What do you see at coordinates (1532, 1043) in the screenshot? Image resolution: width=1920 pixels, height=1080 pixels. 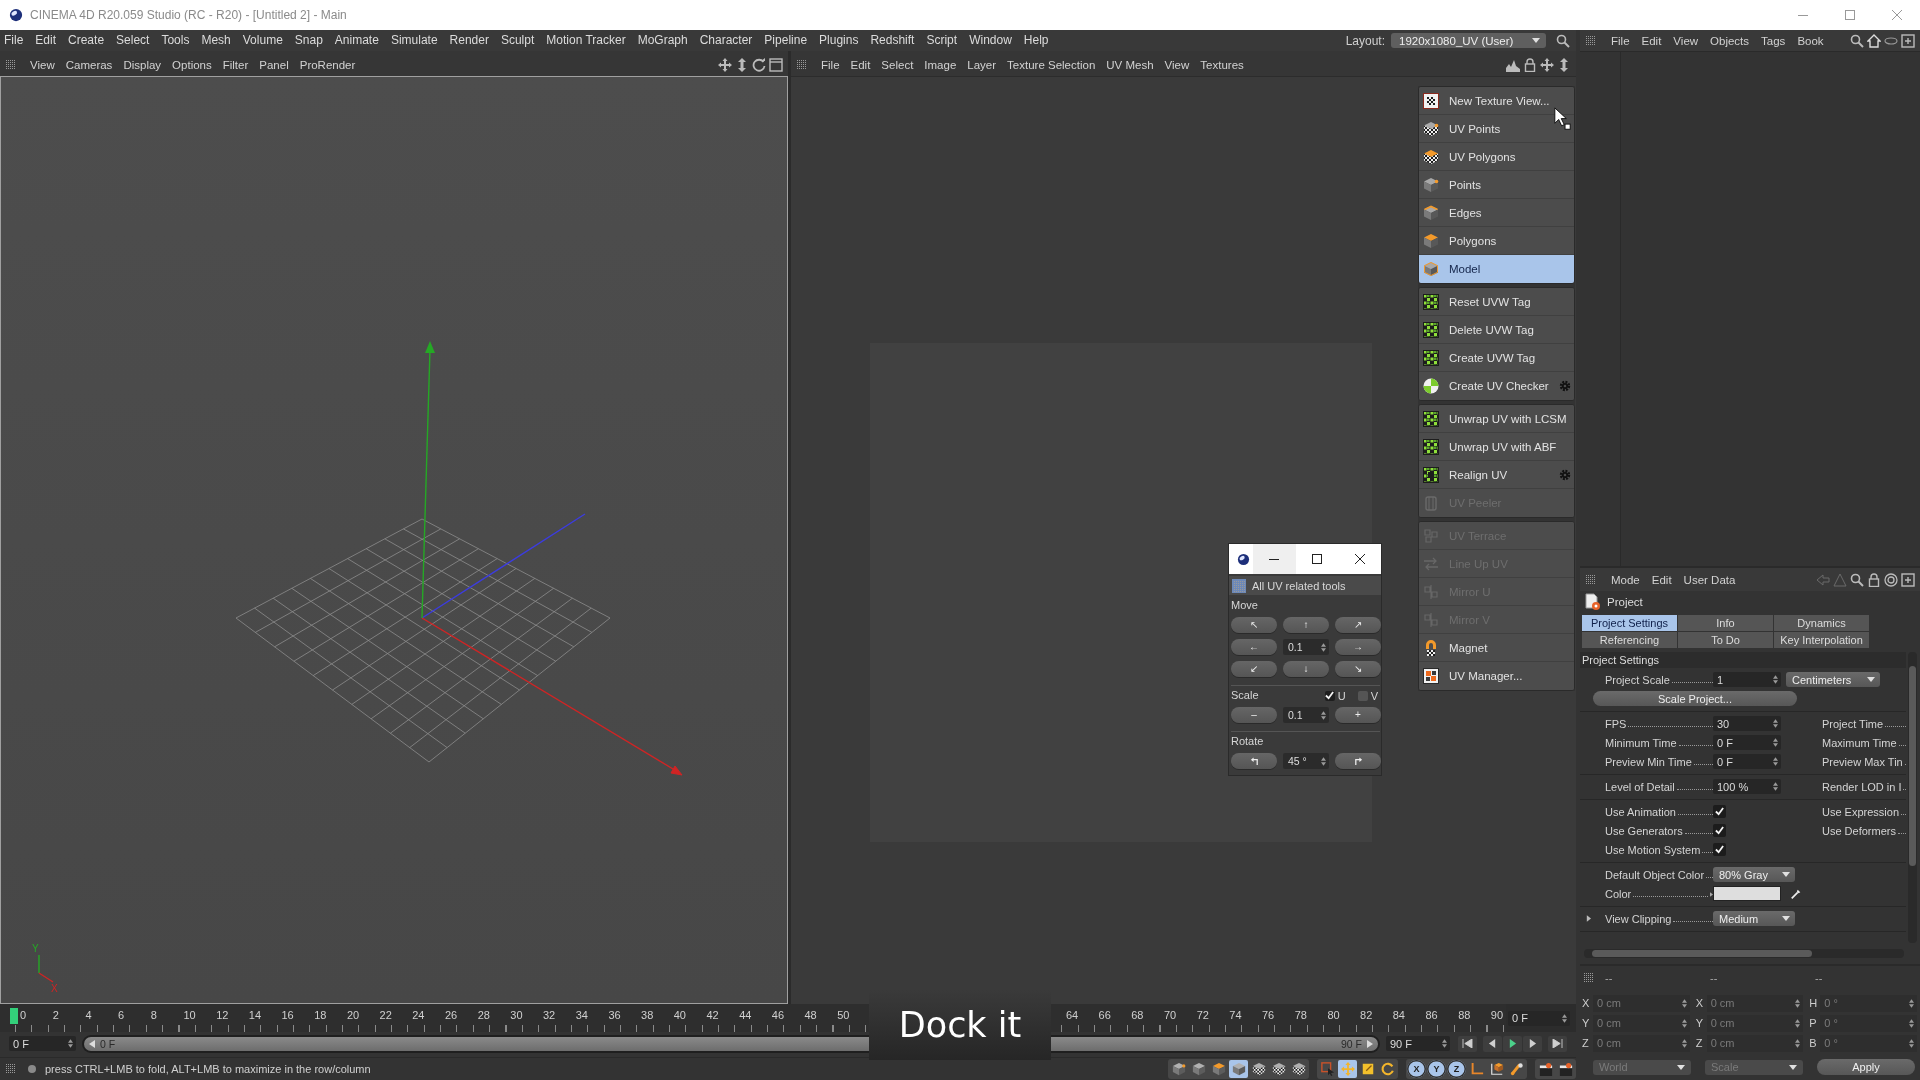 I see `next-frame-button` at bounding box center [1532, 1043].